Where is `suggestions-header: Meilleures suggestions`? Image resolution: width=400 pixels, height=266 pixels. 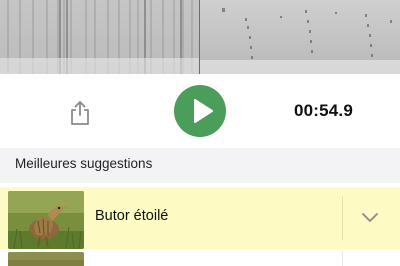 suggestions-header: Meilleures suggestions is located at coordinates (200, 165).